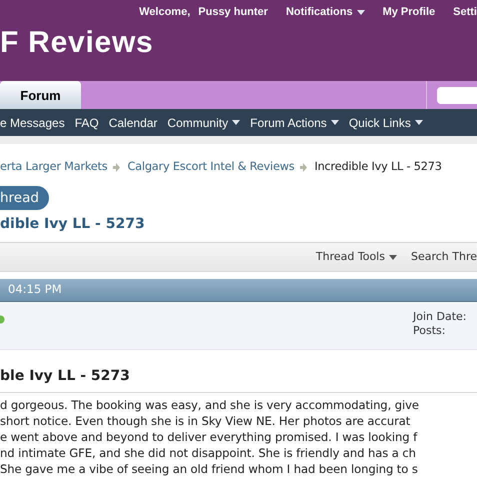 The image size is (477, 477). What do you see at coordinates (440, 317) in the screenshot?
I see `user-info-label: Join Date:` at bounding box center [440, 317].